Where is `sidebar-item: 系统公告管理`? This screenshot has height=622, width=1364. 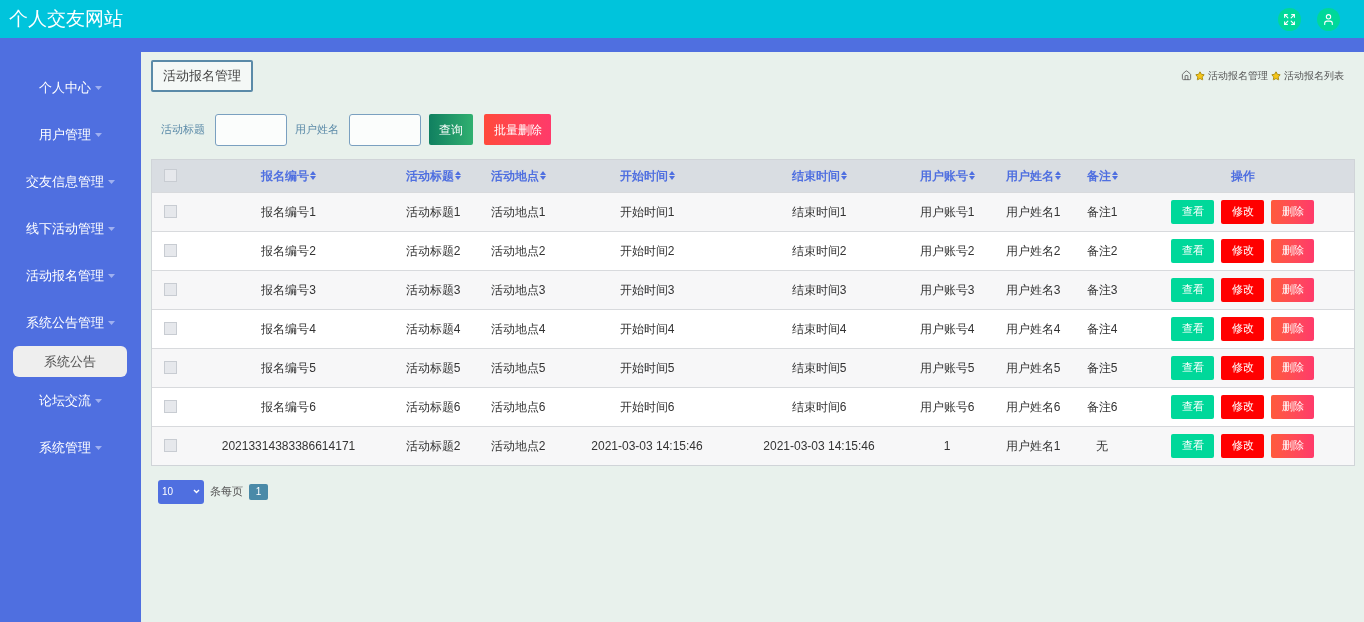
sidebar-item: 系统公告管理 is located at coordinates (70, 322).